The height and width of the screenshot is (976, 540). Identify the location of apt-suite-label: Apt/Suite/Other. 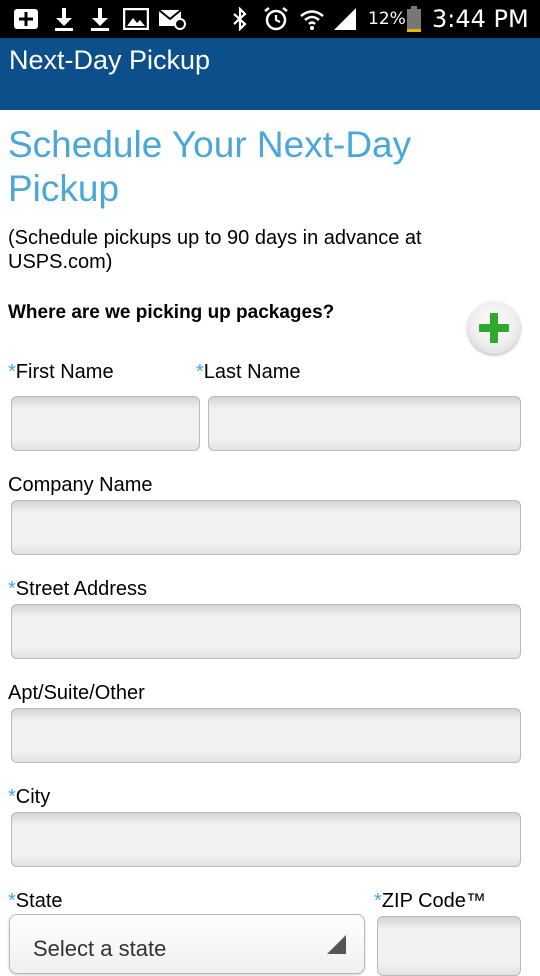
(76, 693).